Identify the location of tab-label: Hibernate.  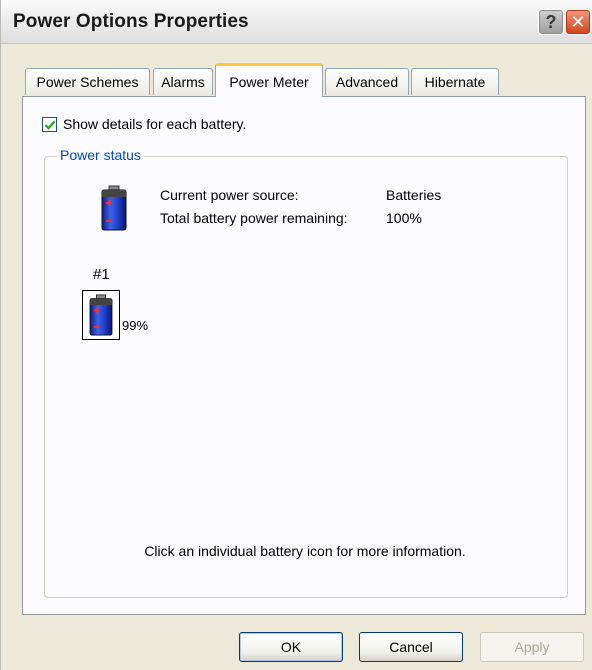
(455, 82).